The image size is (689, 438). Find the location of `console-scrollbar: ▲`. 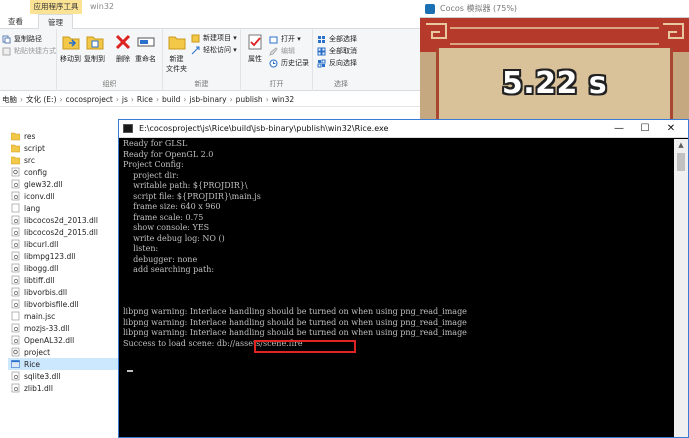

console-scrollbar: ▲ is located at coordinates (681, 288).